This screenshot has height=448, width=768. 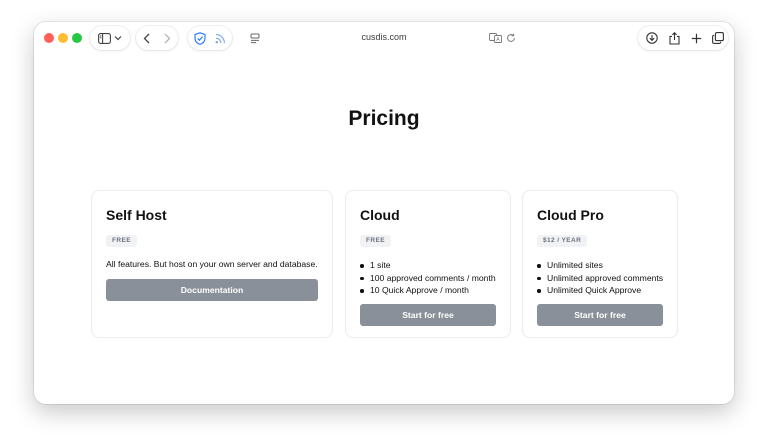 I want to click on list-item: 10 Quick Approve / month, so click(x=428, y=290).